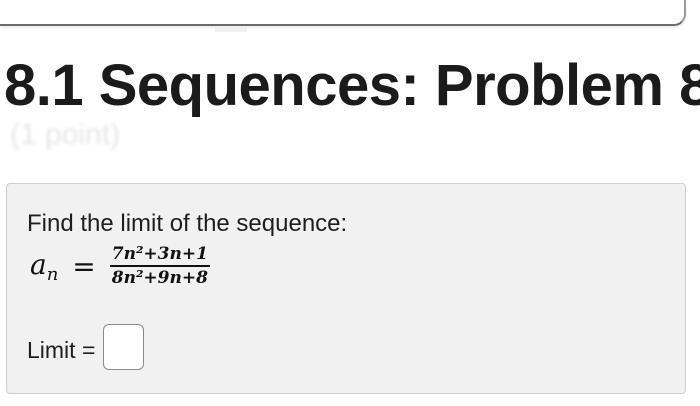 The width and height of the screenshot is (700, 406). I want to click on sequence-subscript: n, so click(52, 274).